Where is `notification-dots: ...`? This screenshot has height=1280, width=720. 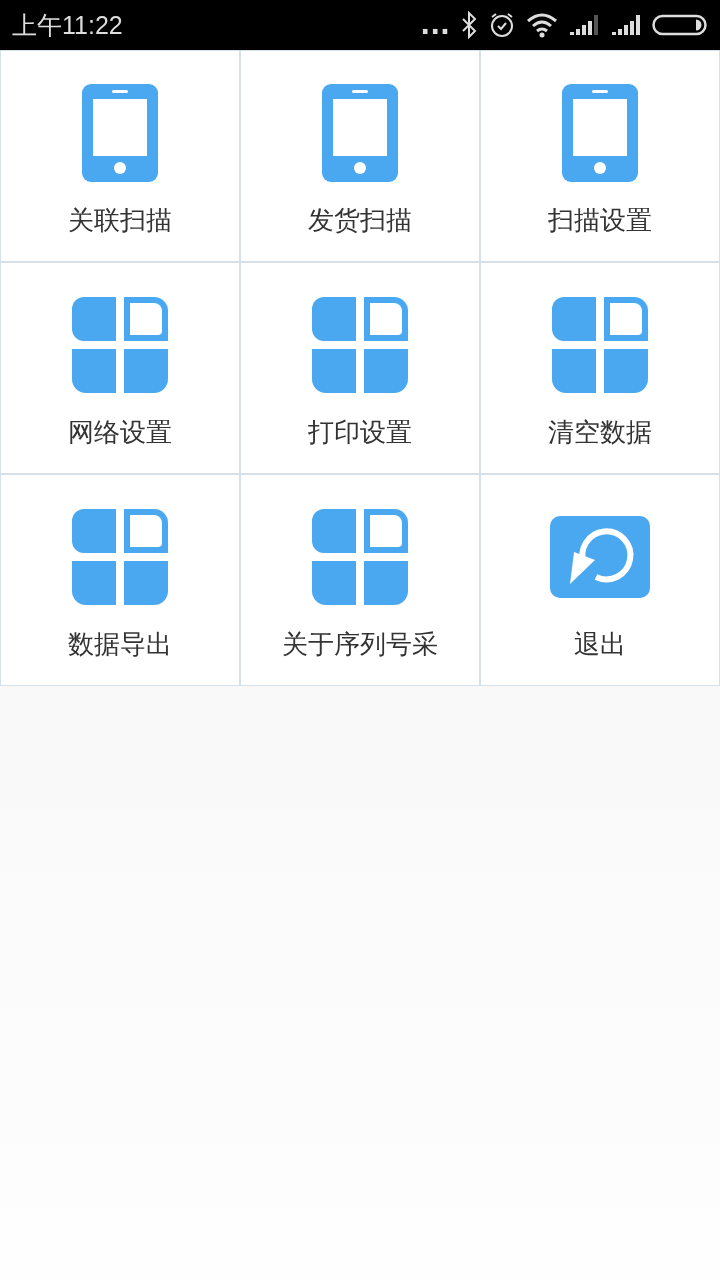 notification-dots: ... is located at coordinates (435, 25).